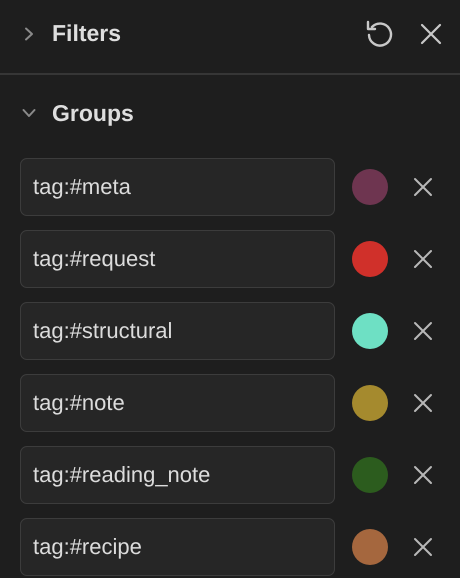 Image resolution: width=460 pixels, height=578 pixels. I want to click on query-field: tag:#structural, so click(177, 331).